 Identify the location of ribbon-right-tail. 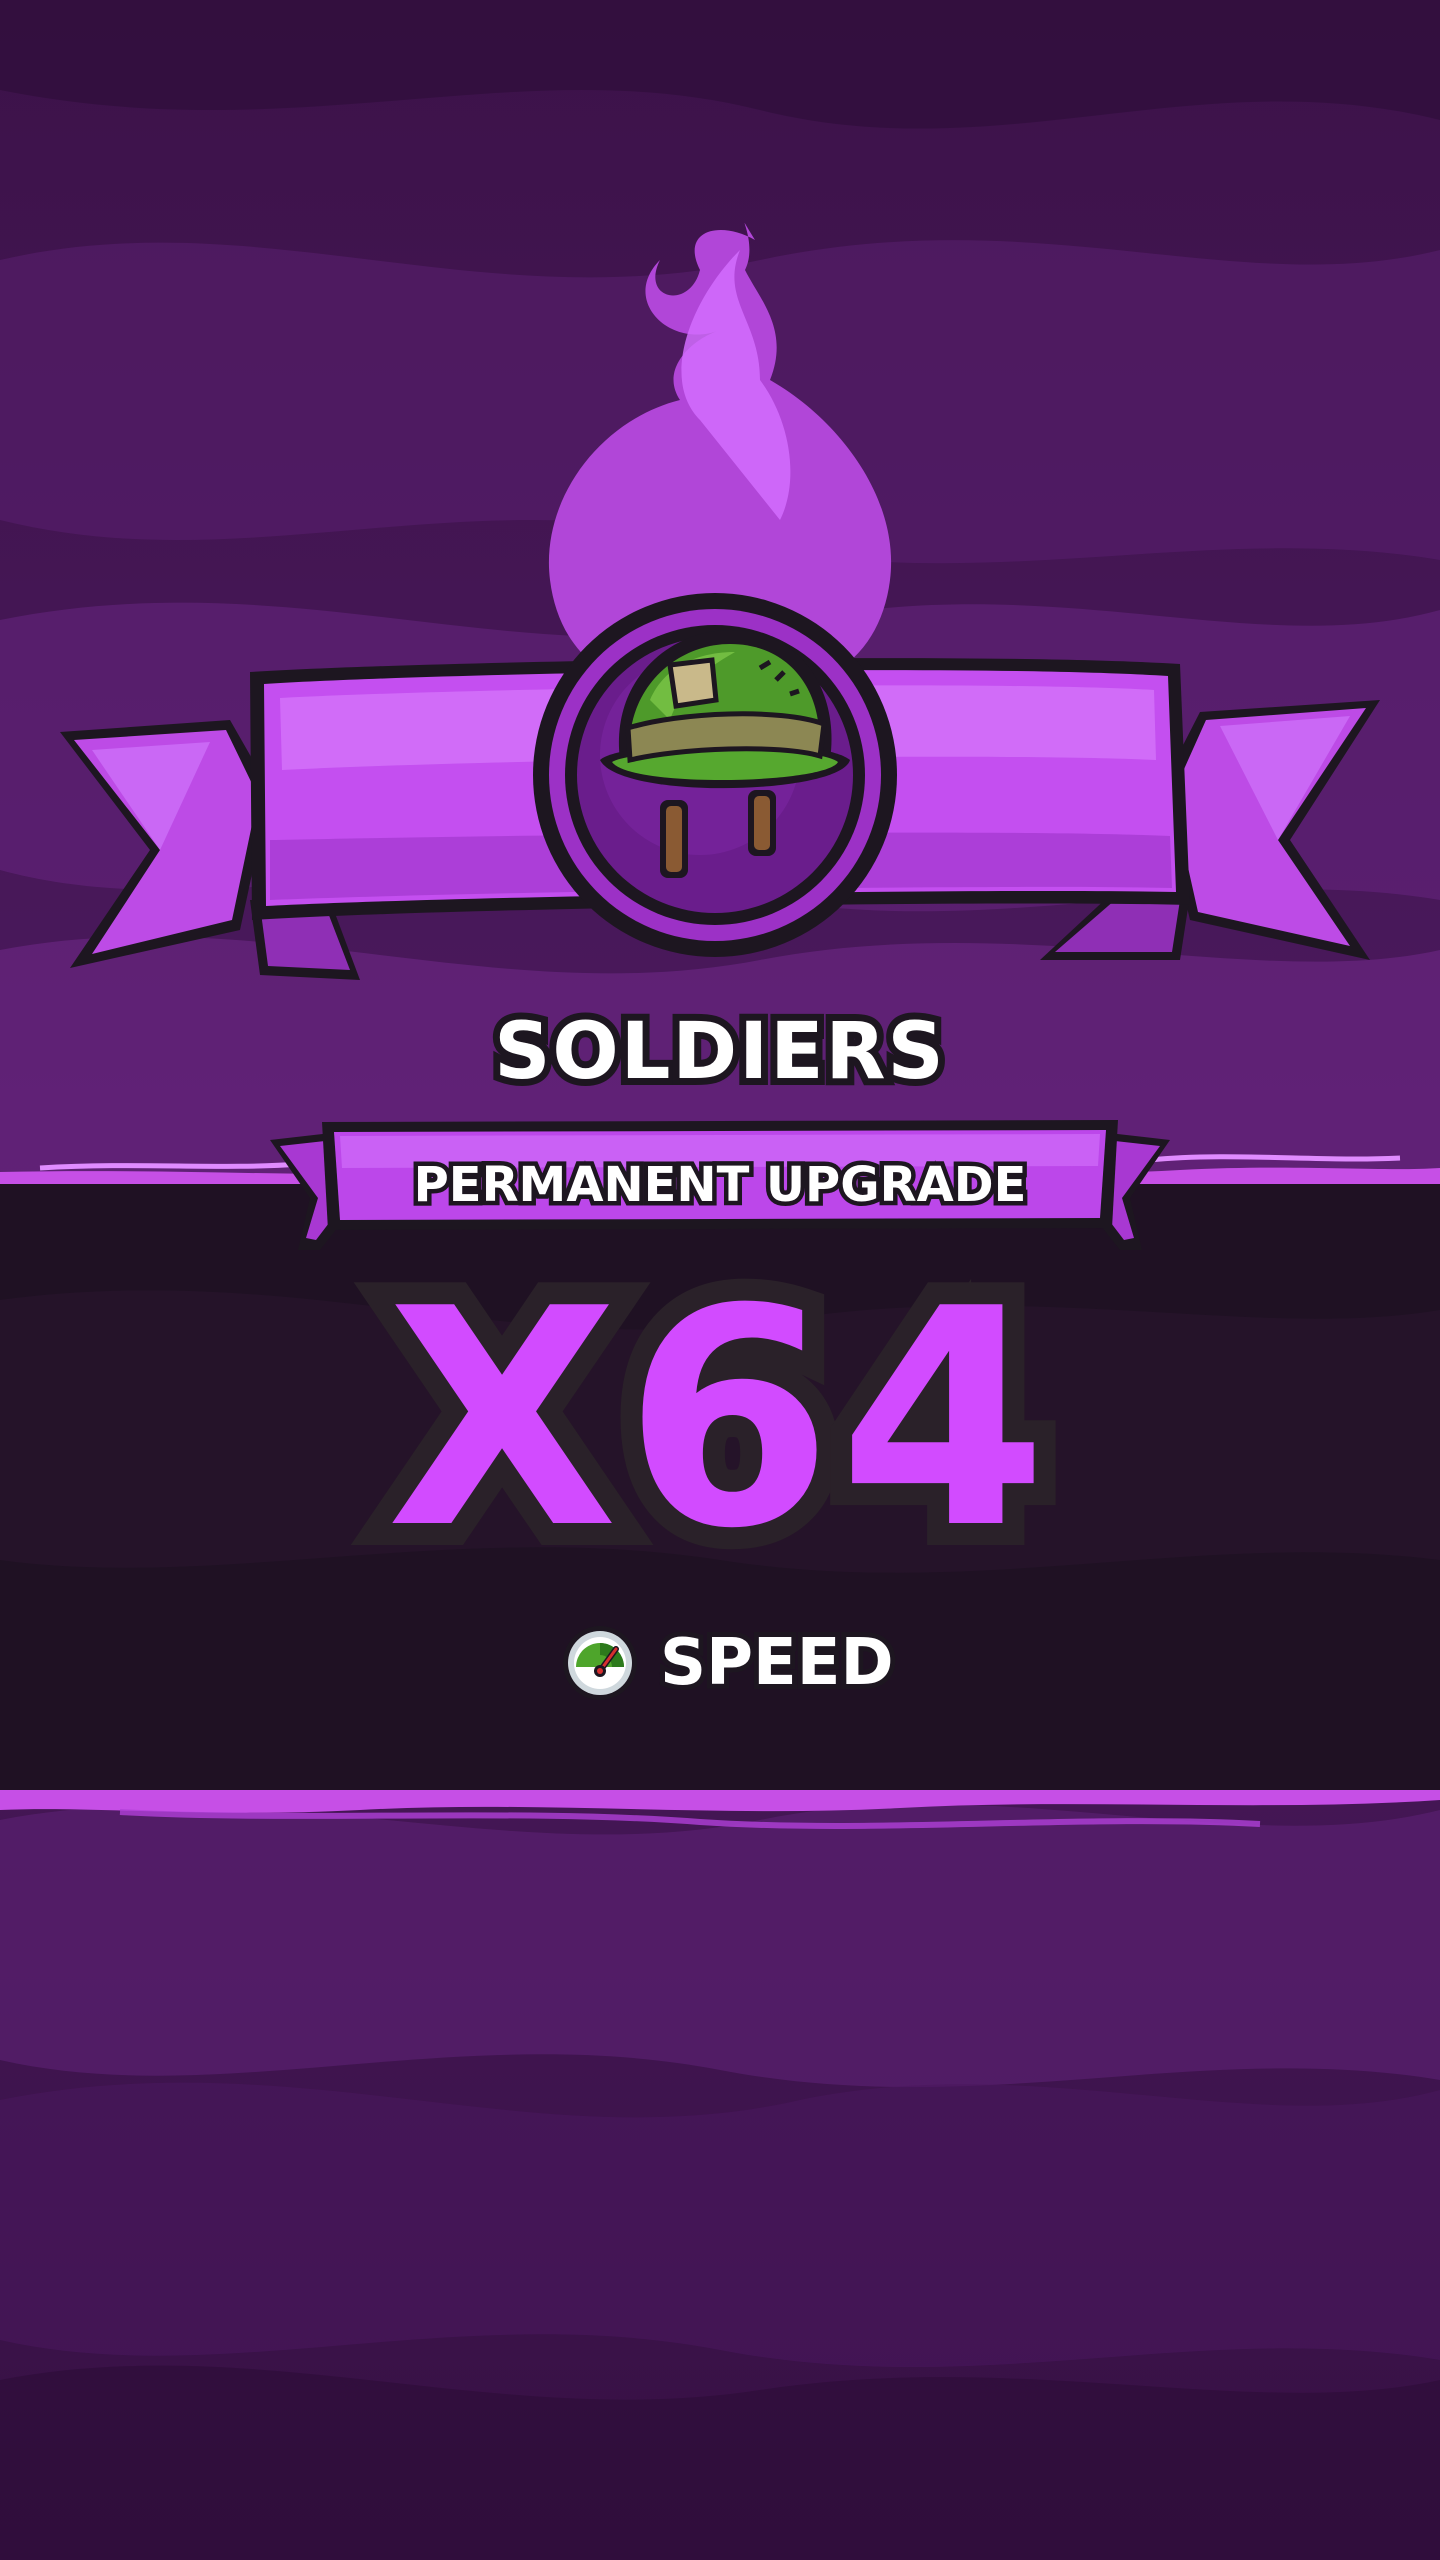
(1270, 830).